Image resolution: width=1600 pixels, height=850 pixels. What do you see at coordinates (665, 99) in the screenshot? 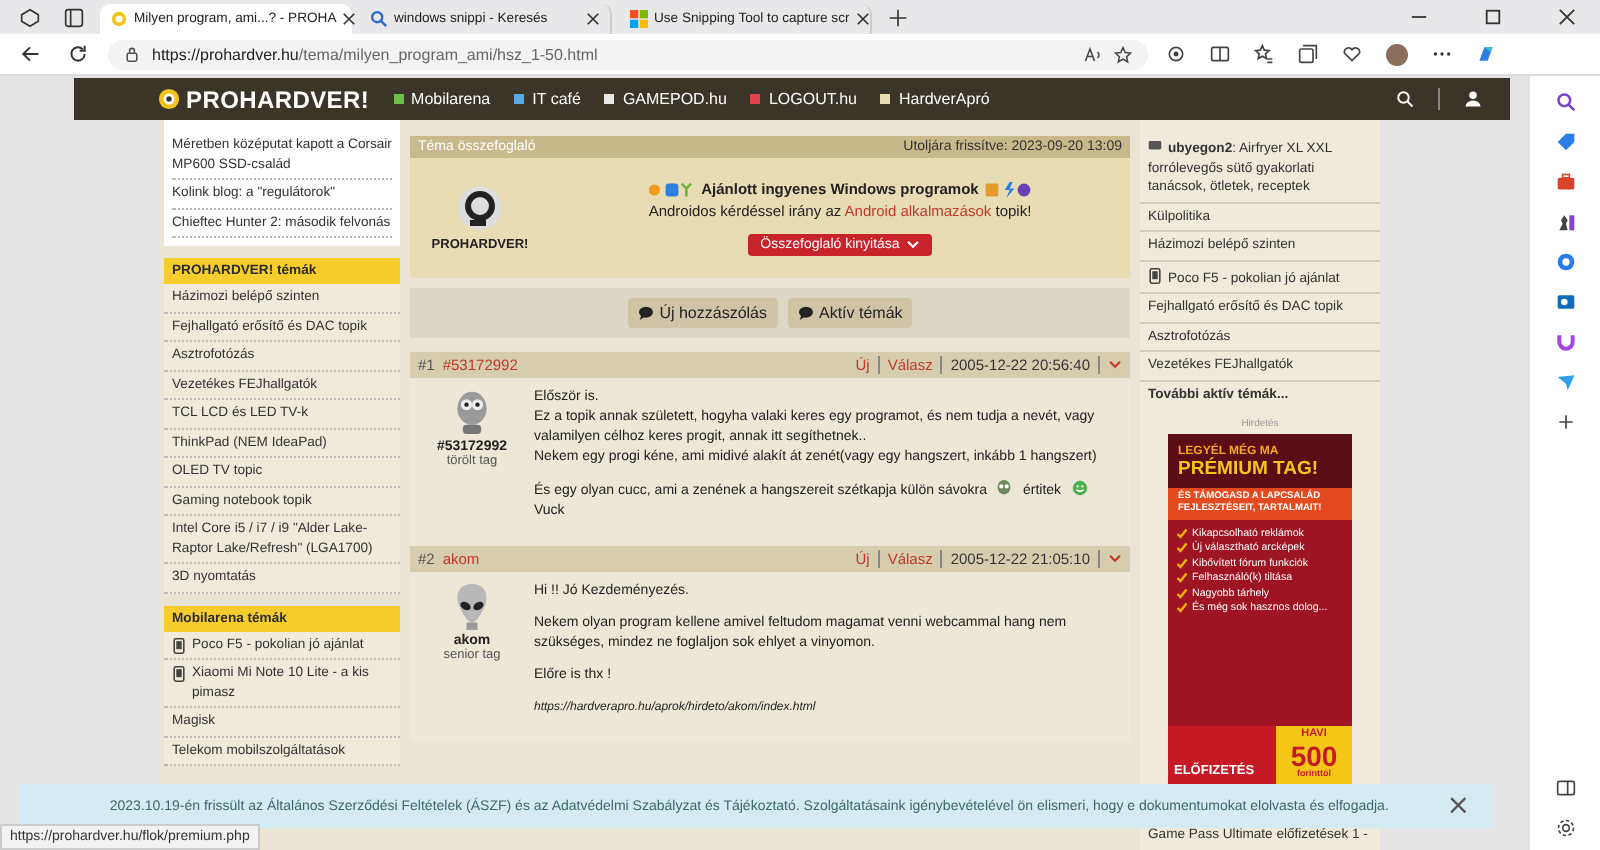
I see `nav-link: GAMEPOD.hu` at bounding box center [665, 99].